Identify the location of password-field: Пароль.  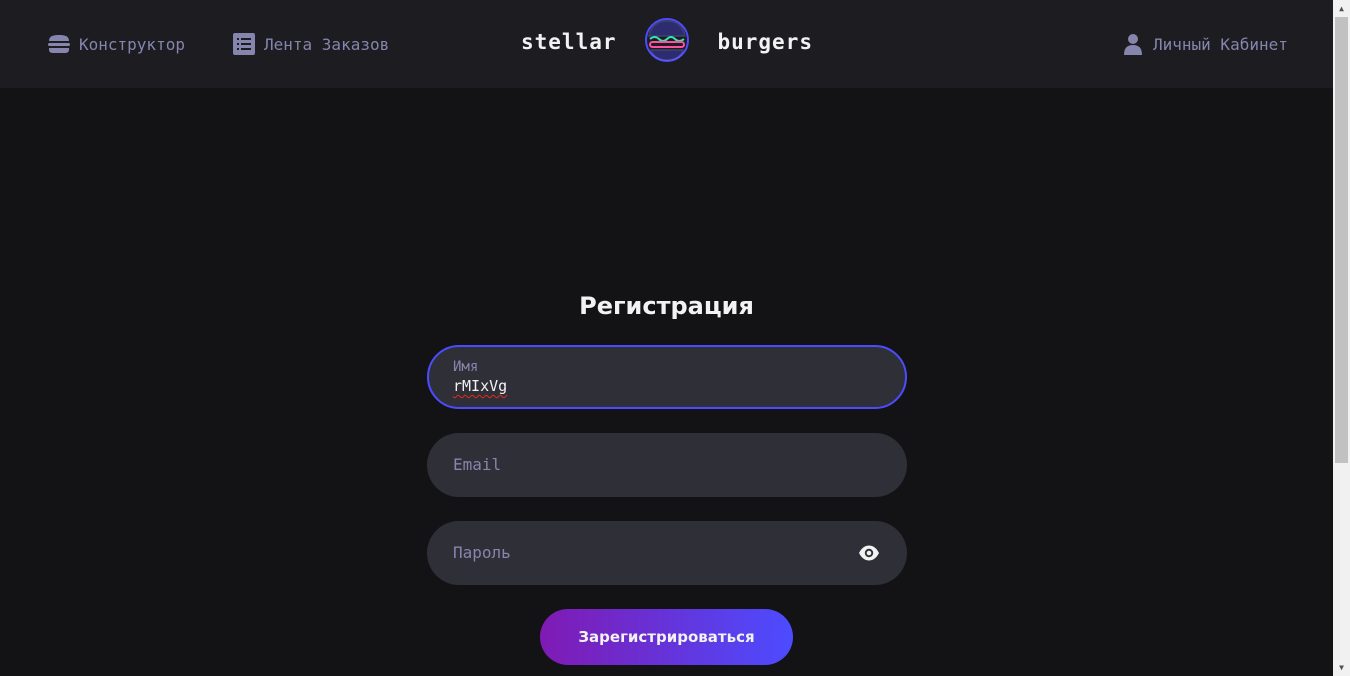
(667, 553).